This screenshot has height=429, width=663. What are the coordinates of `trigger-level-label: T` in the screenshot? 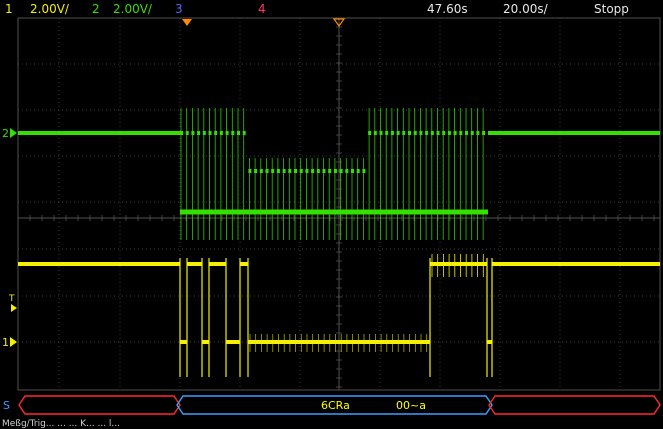 It's located at (11, 299).